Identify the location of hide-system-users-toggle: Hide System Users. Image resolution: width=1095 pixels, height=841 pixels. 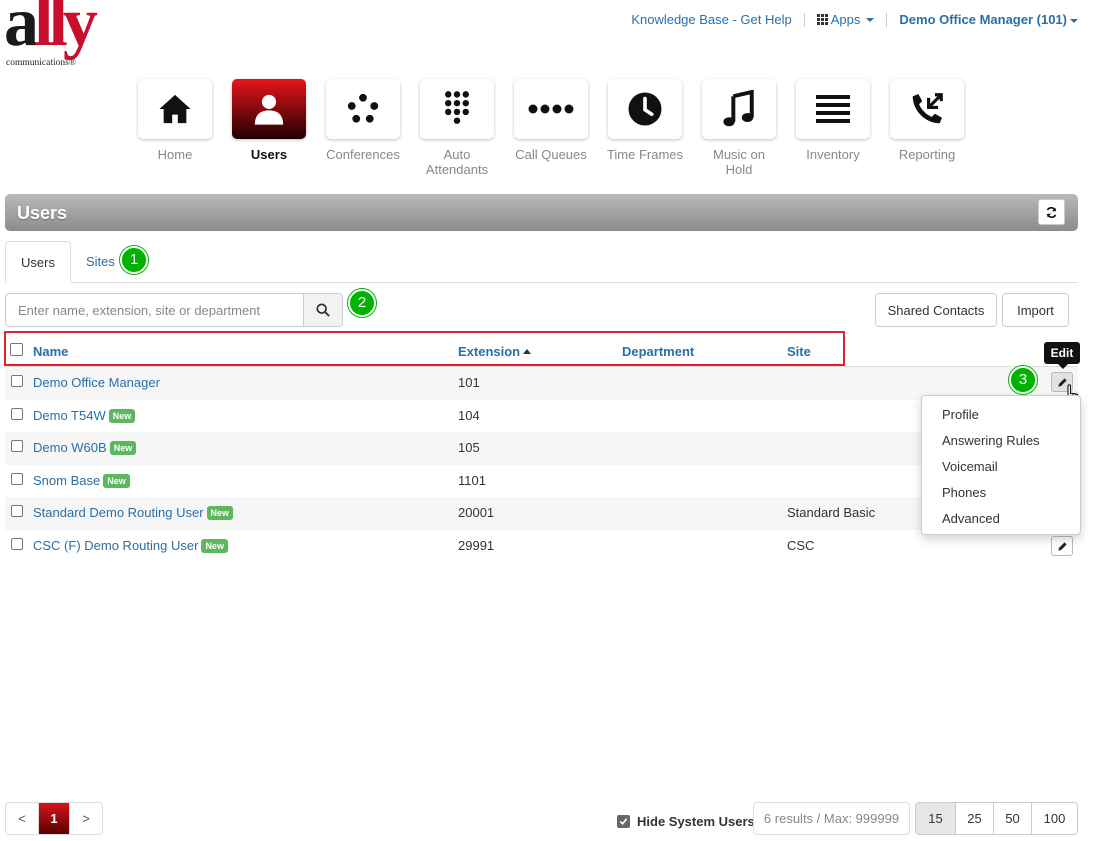
(686, 821).